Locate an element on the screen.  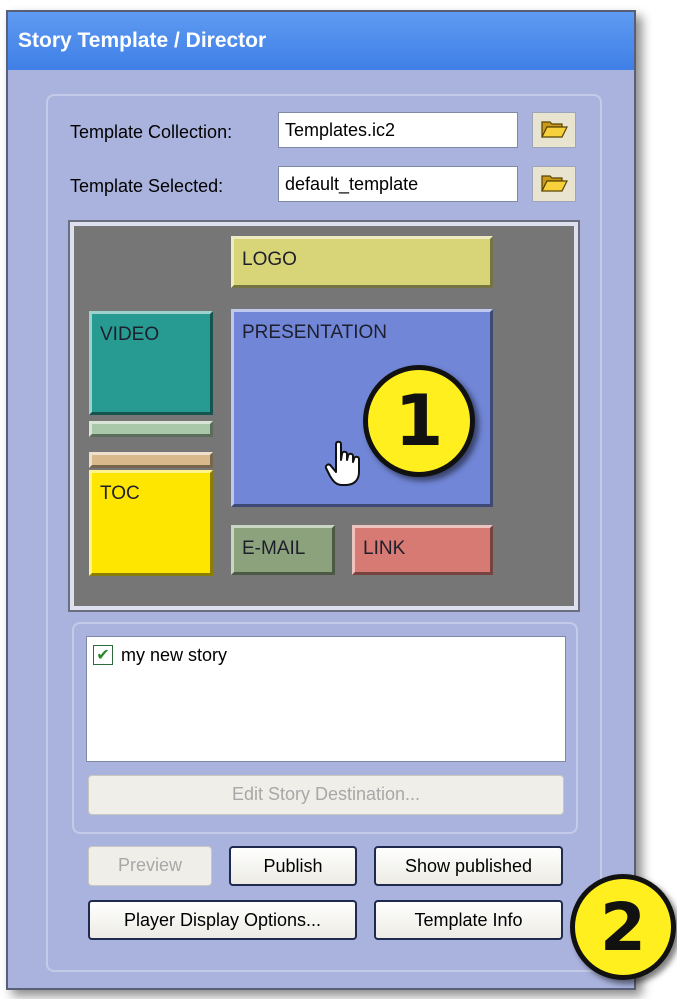
template-collection-label: Template Collection: is located at coordinates (151, 132).